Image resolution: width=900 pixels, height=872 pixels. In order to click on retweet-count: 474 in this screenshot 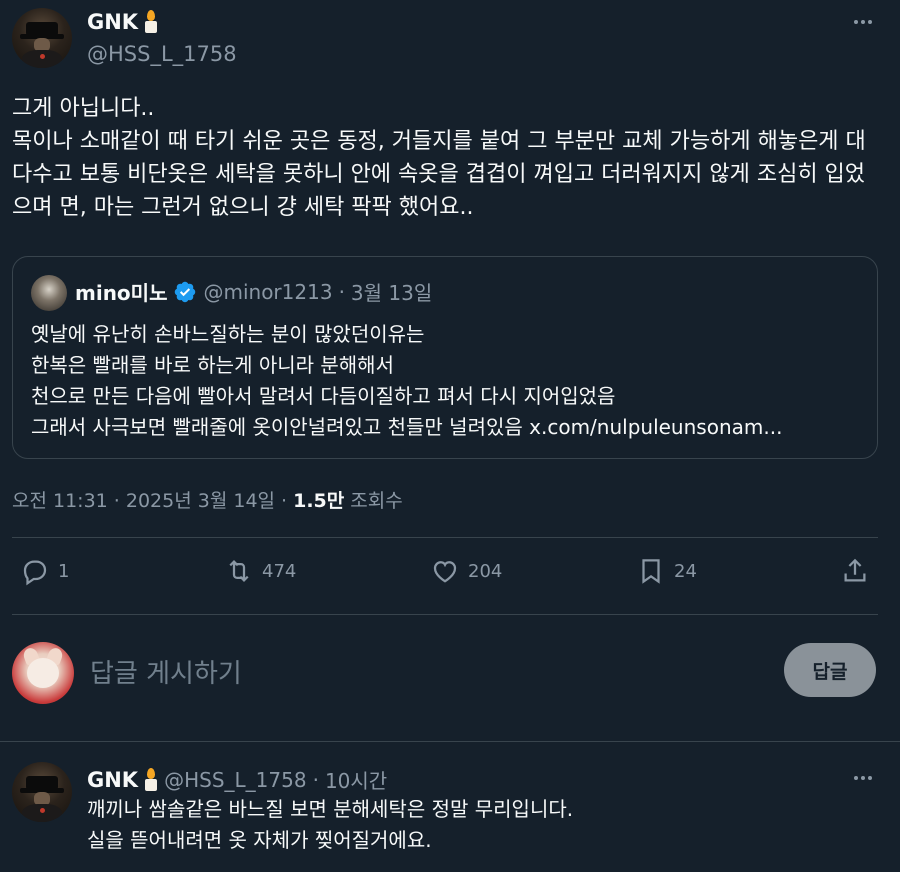, I will do `click(279, 571)`.